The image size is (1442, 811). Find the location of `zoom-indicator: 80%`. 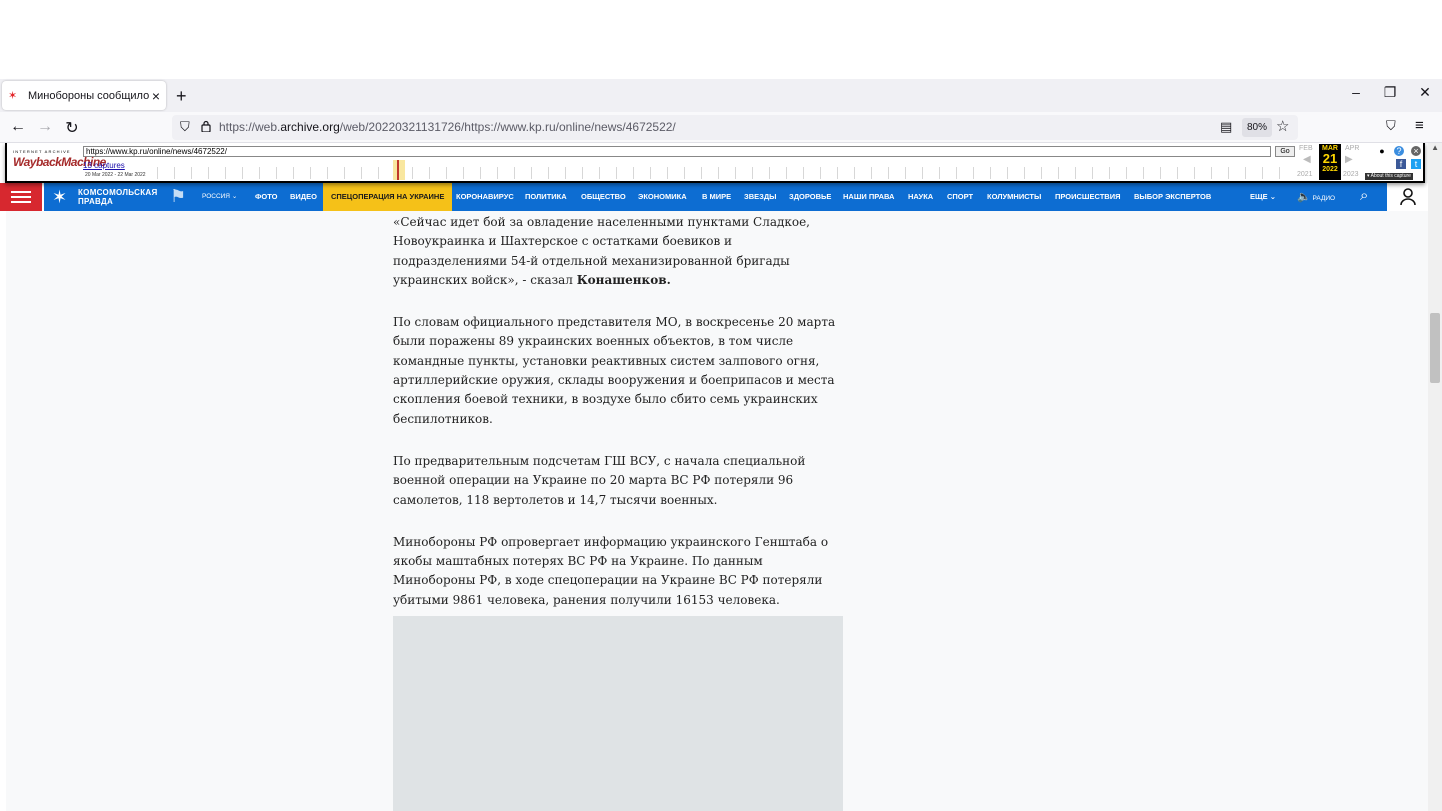

zoom-indicator: 80% is located at coordinates (1257, 127).